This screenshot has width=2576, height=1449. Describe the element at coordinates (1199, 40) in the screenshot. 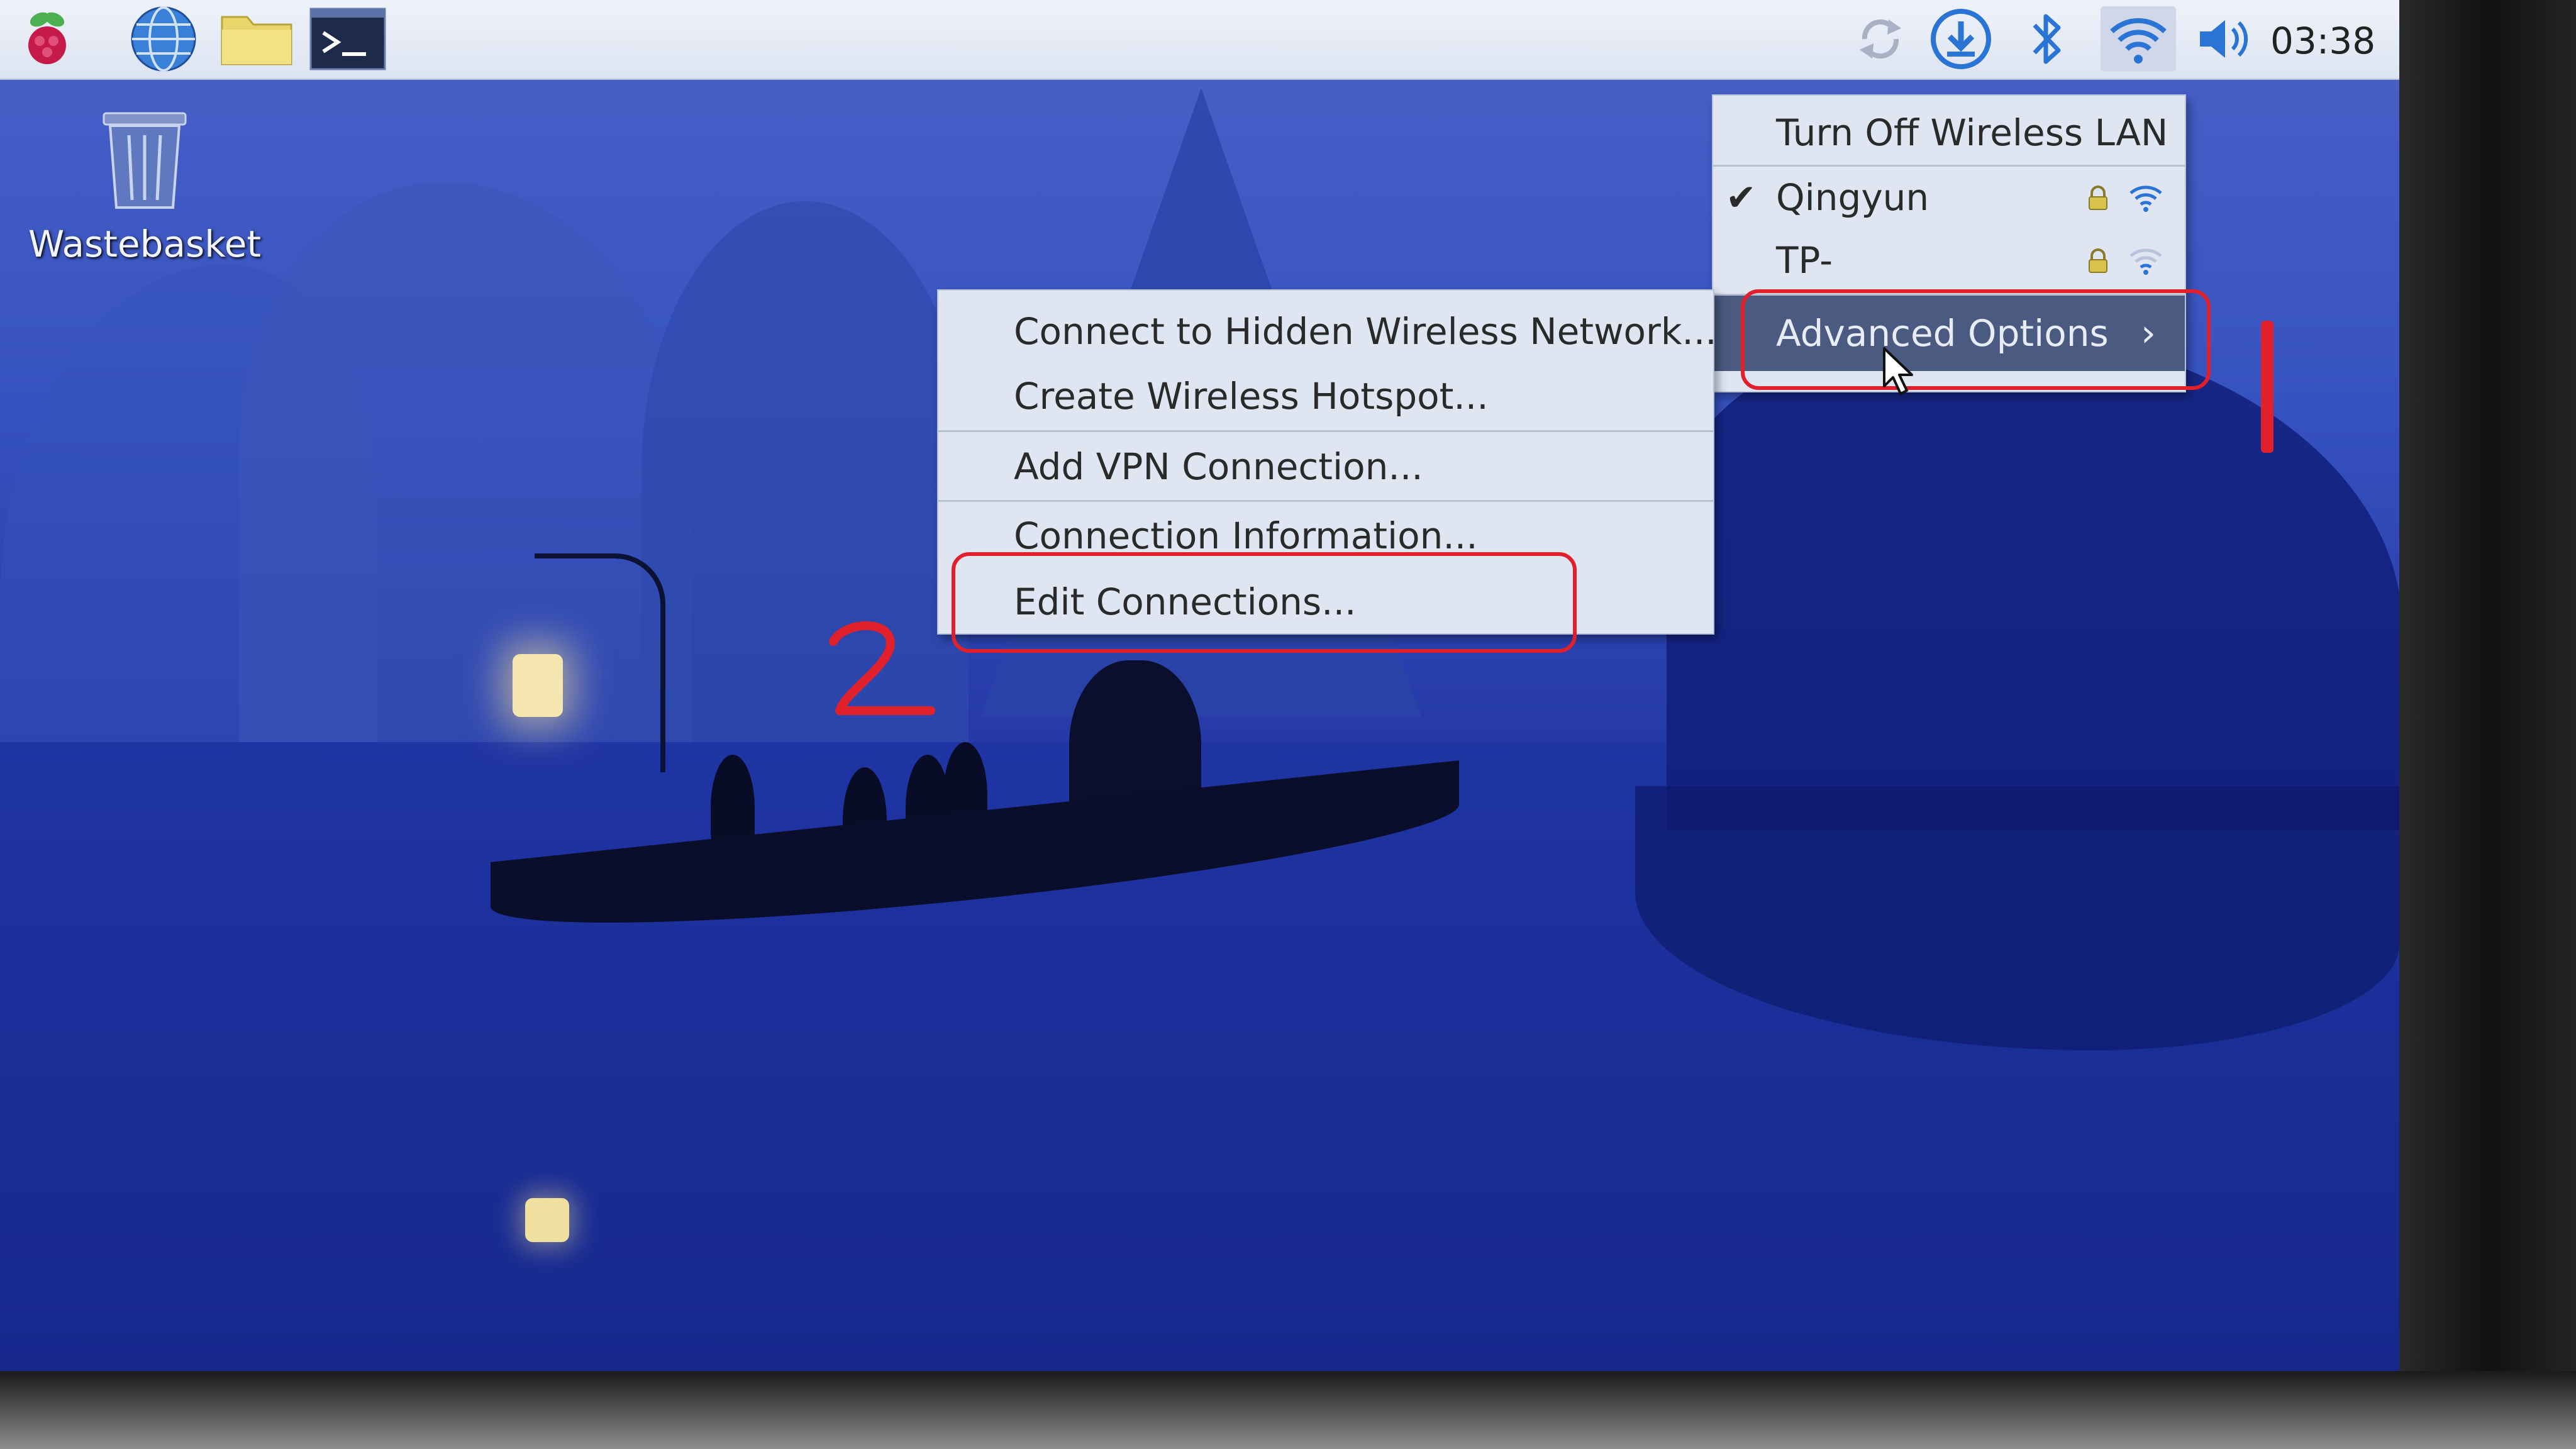

I see `taskbar: 03:38` at that location.